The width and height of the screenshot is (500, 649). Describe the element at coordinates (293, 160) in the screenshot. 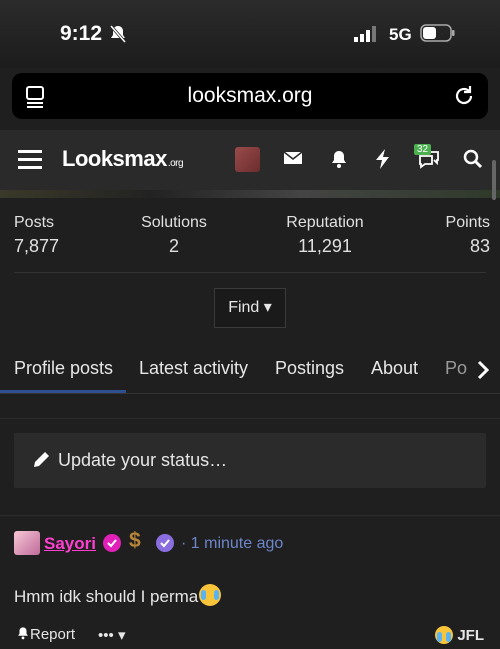

I see `envelope-icon` at that location.